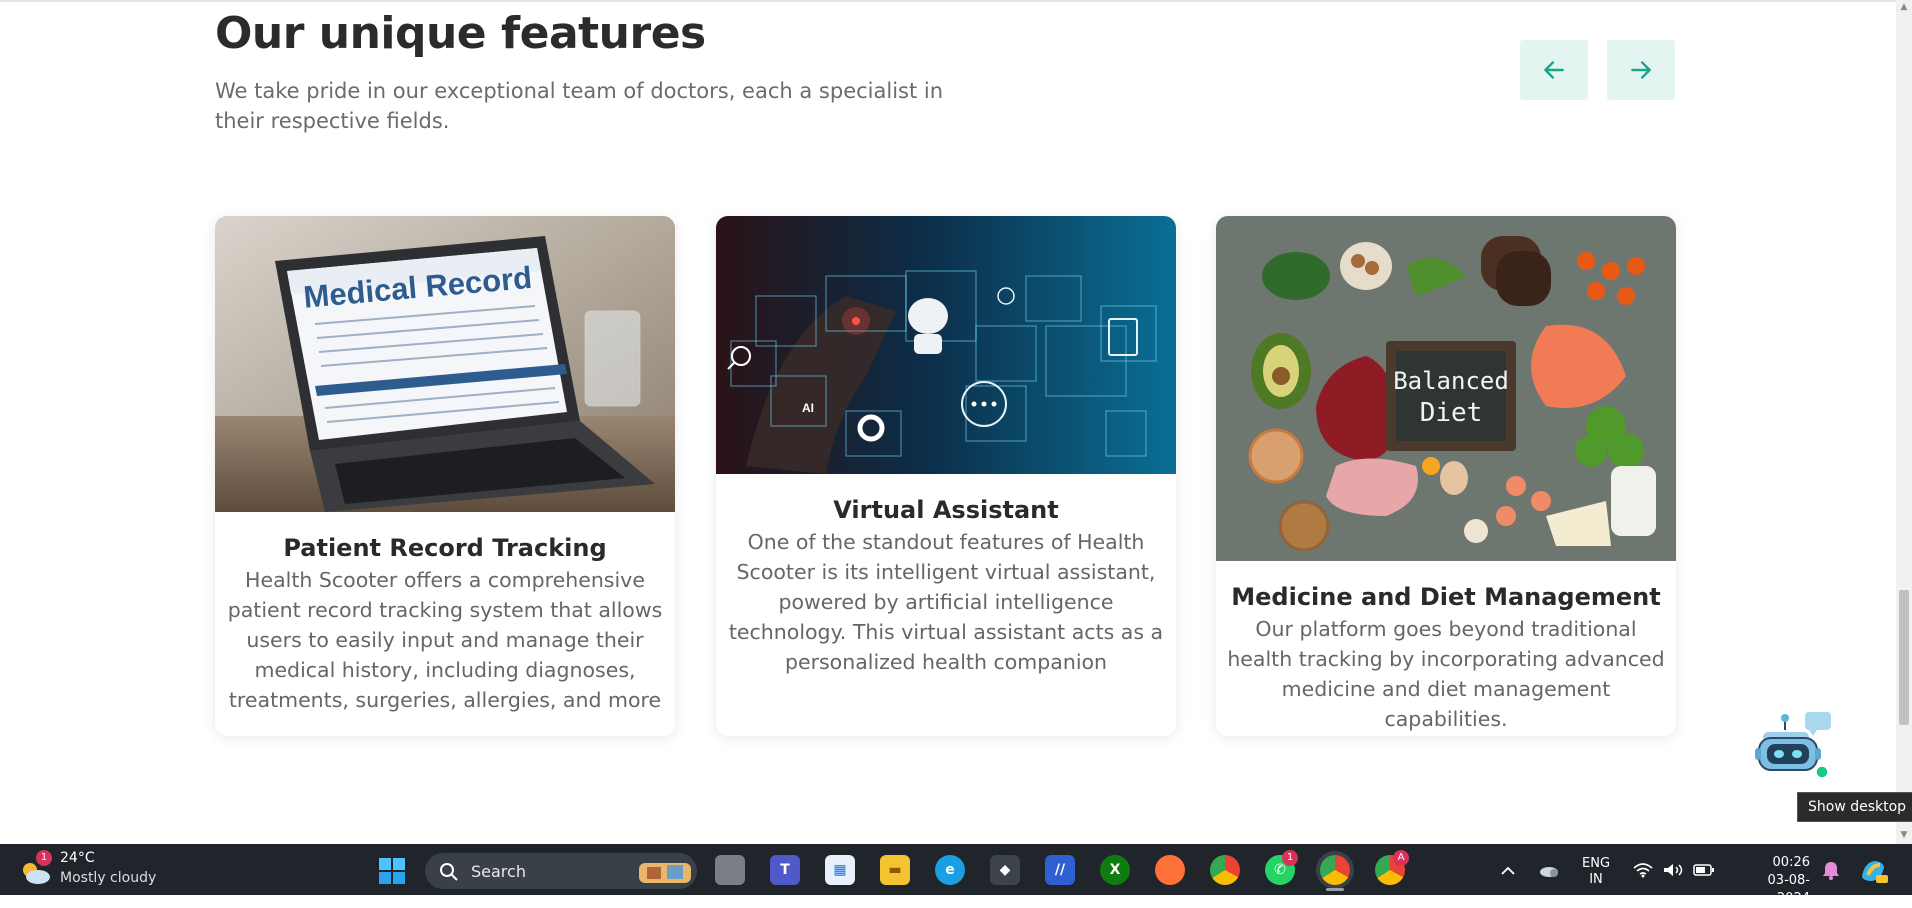 This screenshot has height=908, width=1912. I want to click on chrome-profile-icon, so click(1335, 870).